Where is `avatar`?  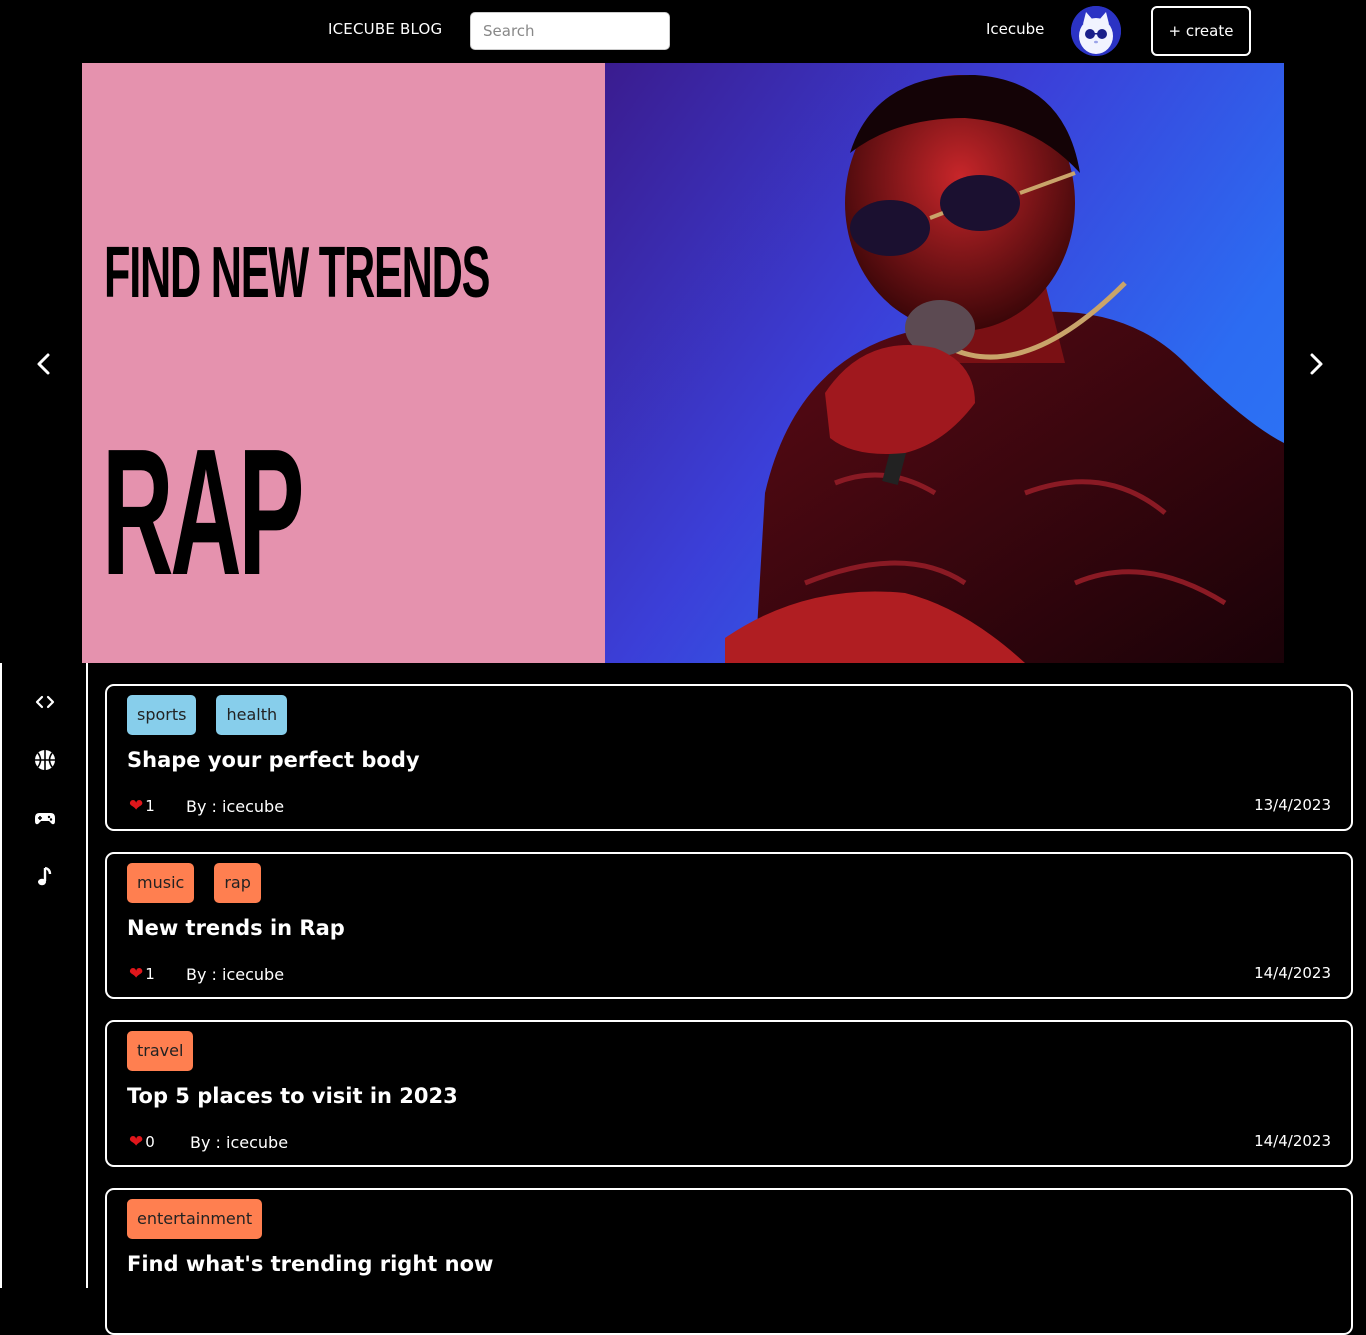
avatar is located at coordinates (1096, 31).